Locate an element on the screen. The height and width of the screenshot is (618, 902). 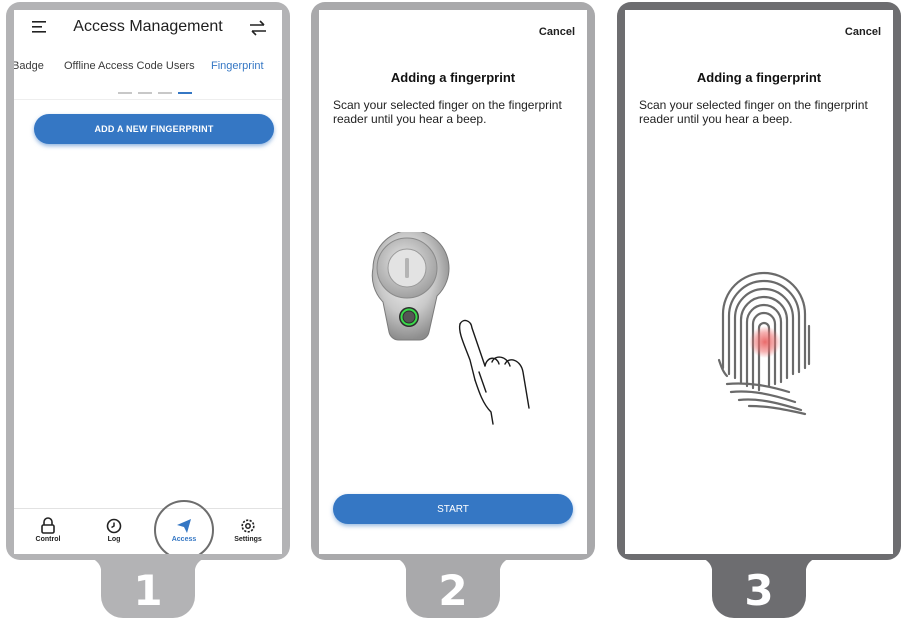
step-number: 1 is located at coordinates (148, 590).